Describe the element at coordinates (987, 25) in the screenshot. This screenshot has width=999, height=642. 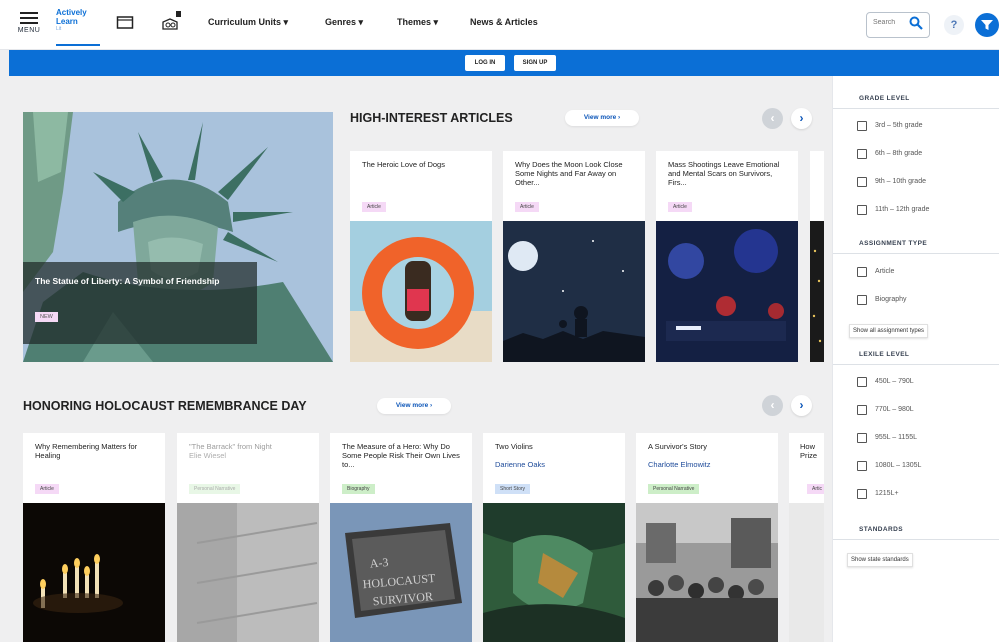
I see `filter-icon` at that location.